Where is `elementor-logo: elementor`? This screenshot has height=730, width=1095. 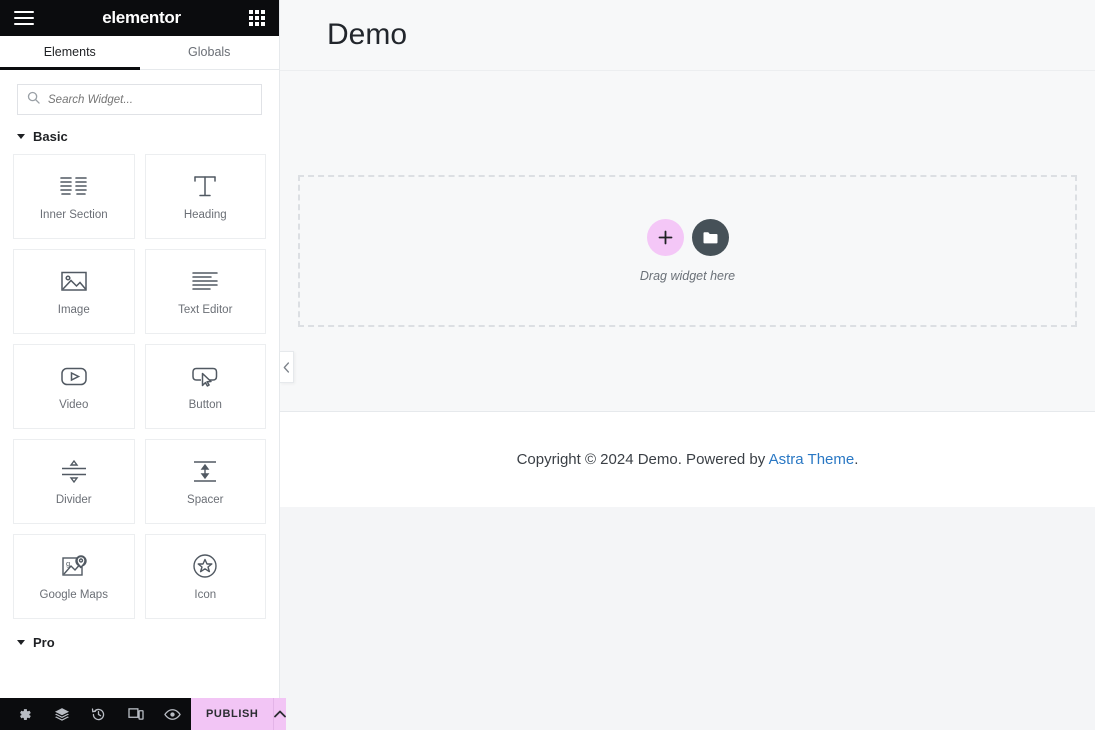
elementor-logo: elementor is located at coordinates (141, 17).